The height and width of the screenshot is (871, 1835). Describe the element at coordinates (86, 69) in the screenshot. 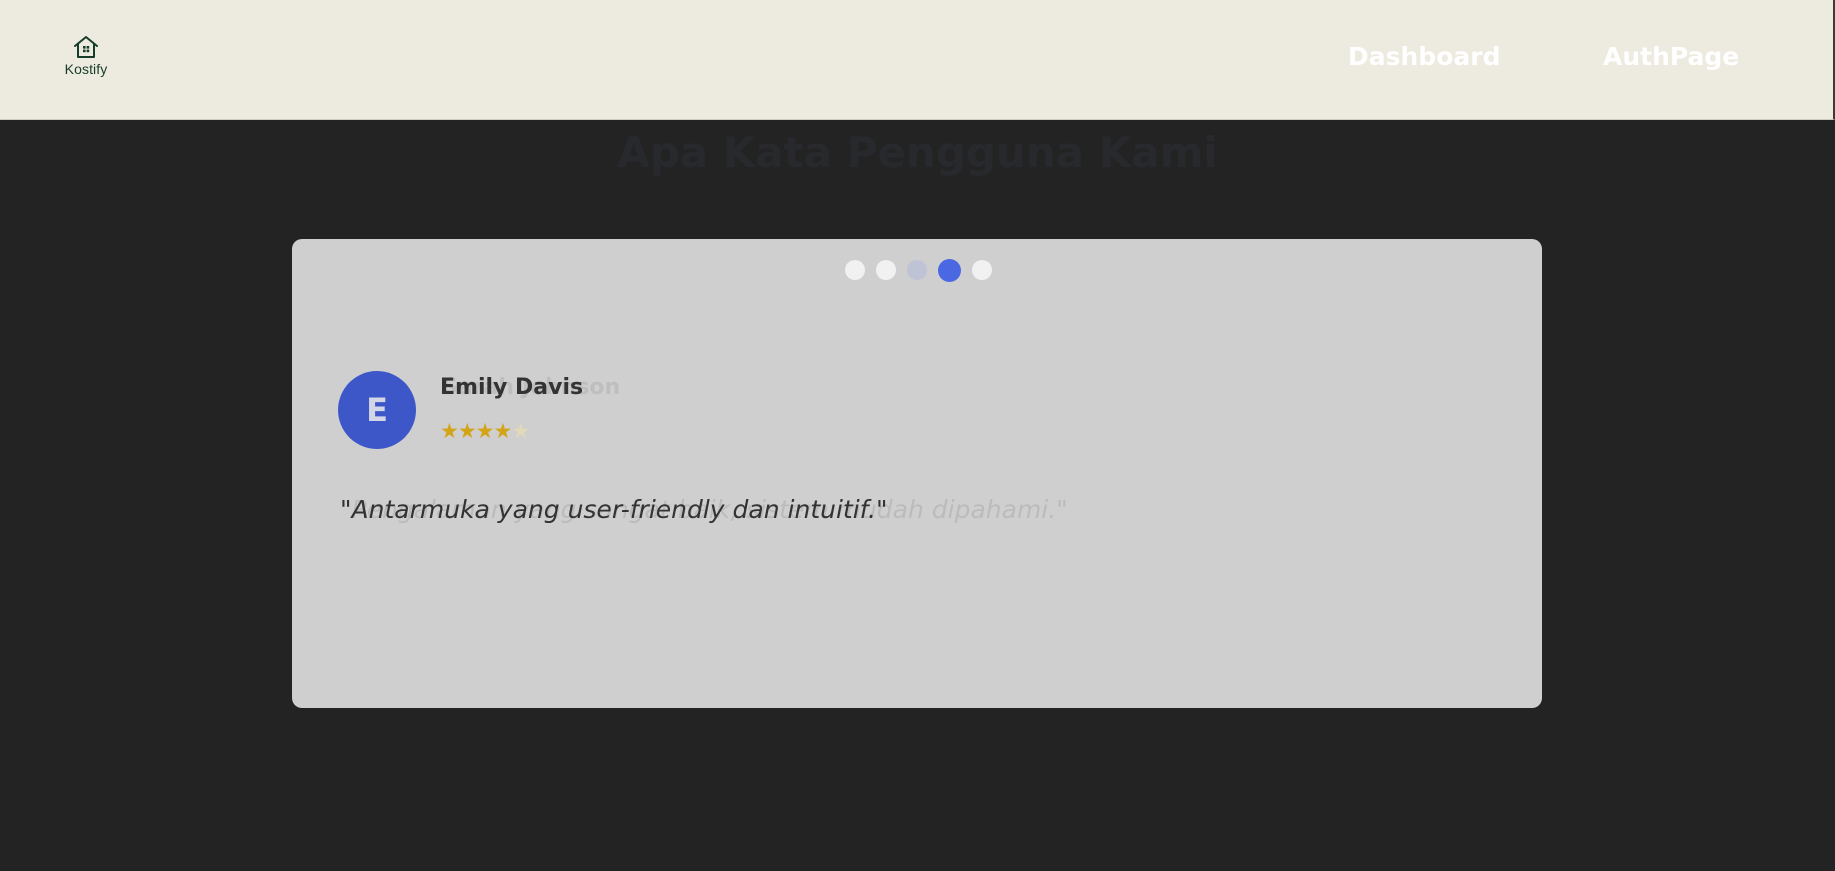

I see `logo-text: Kostify` at that location.